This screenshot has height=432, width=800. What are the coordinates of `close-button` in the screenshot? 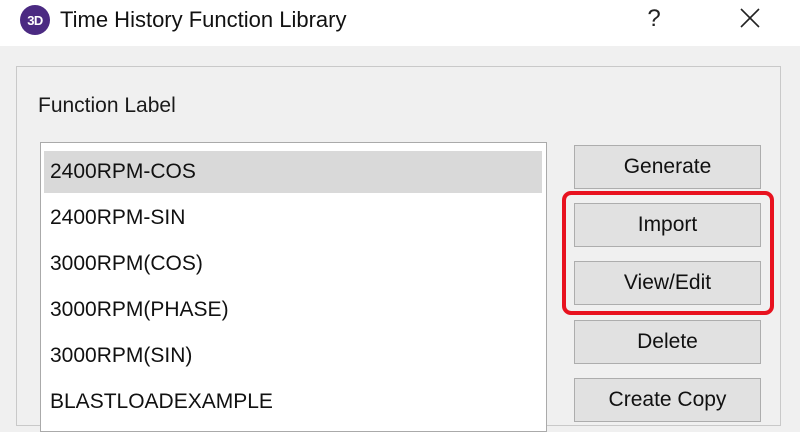 It's located at (750, 20).